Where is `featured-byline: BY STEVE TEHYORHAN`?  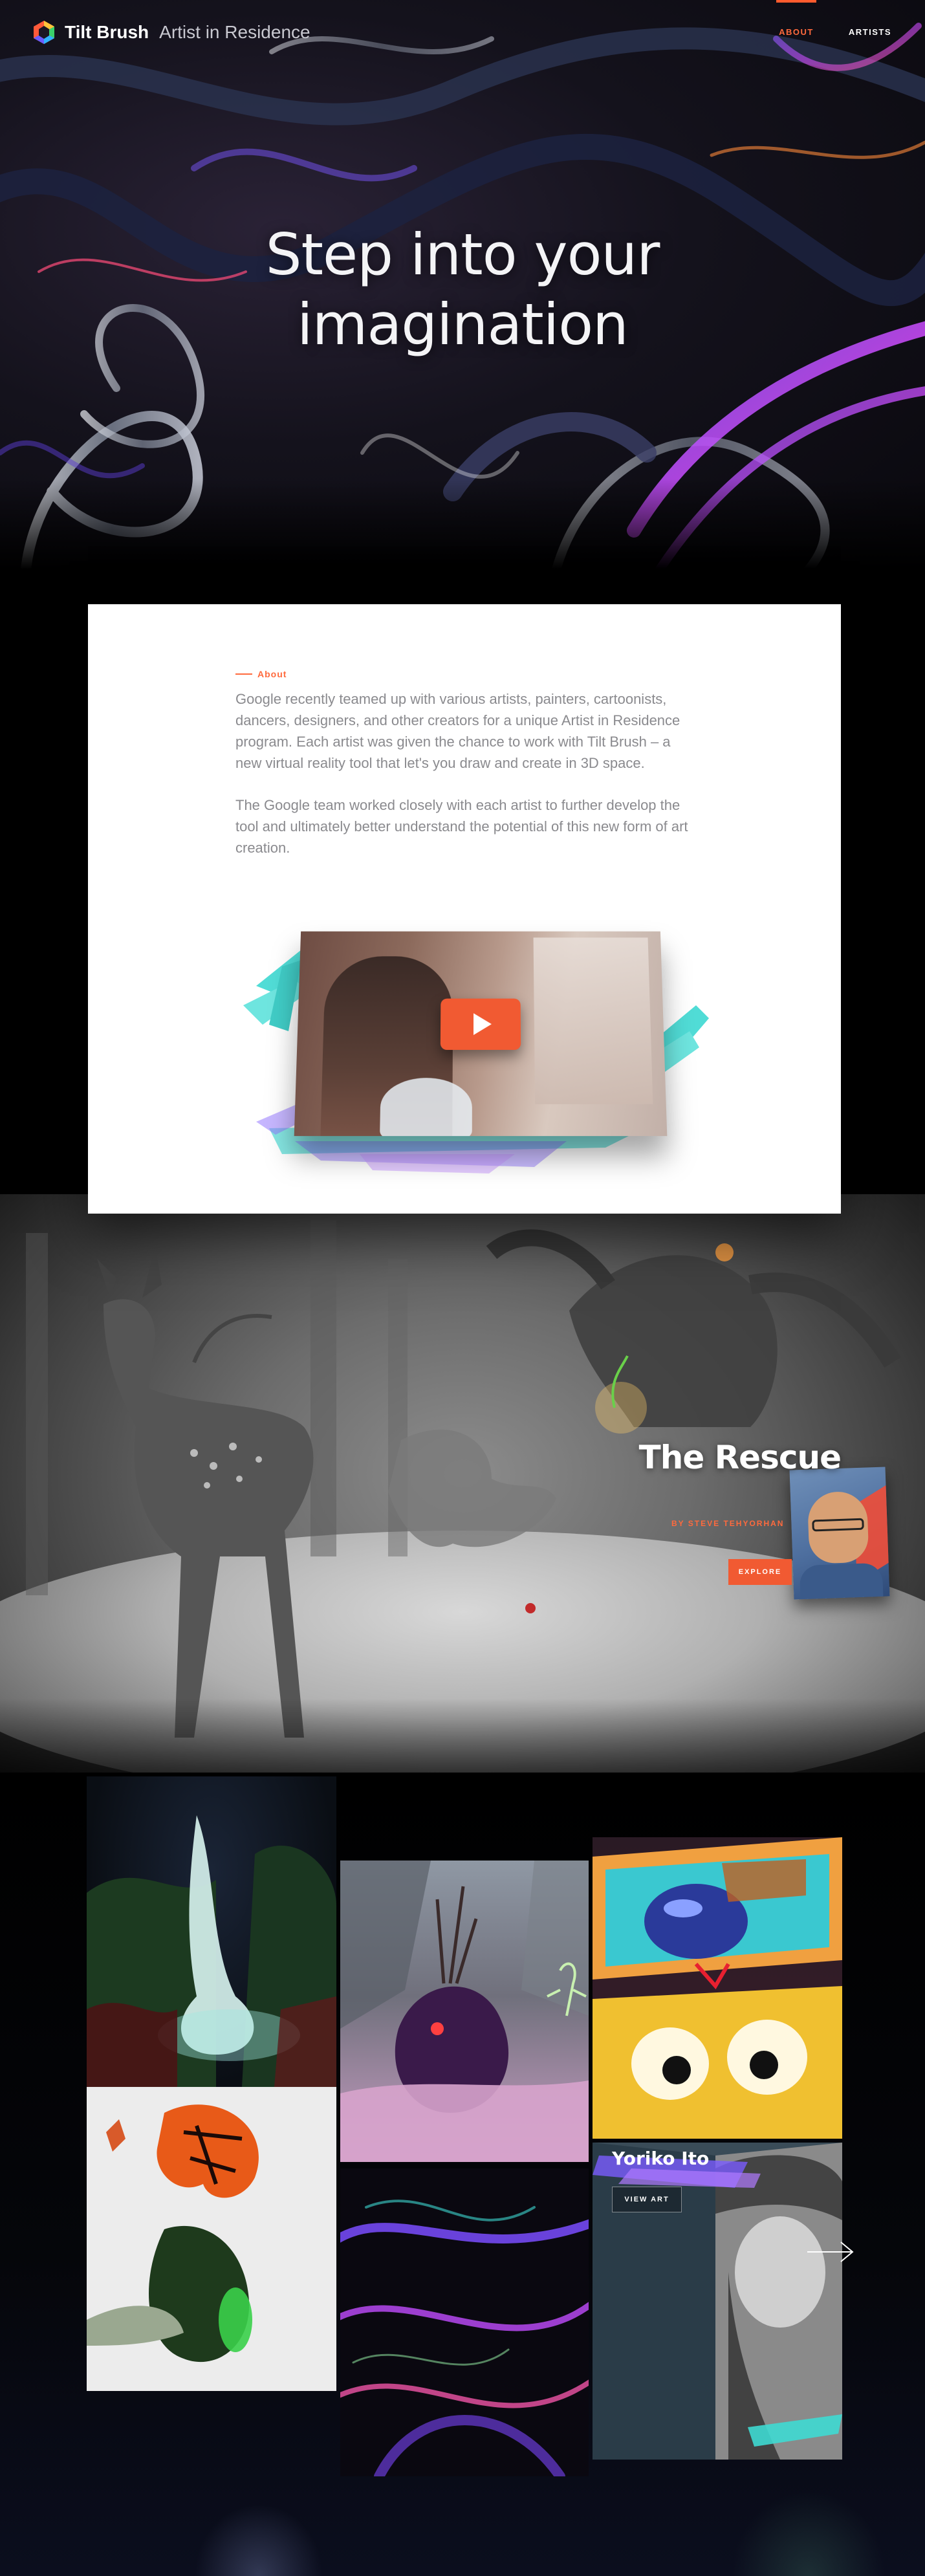 featured-byline: BY STEVE TEHYORHAN is located at coordinates (727, 1523).